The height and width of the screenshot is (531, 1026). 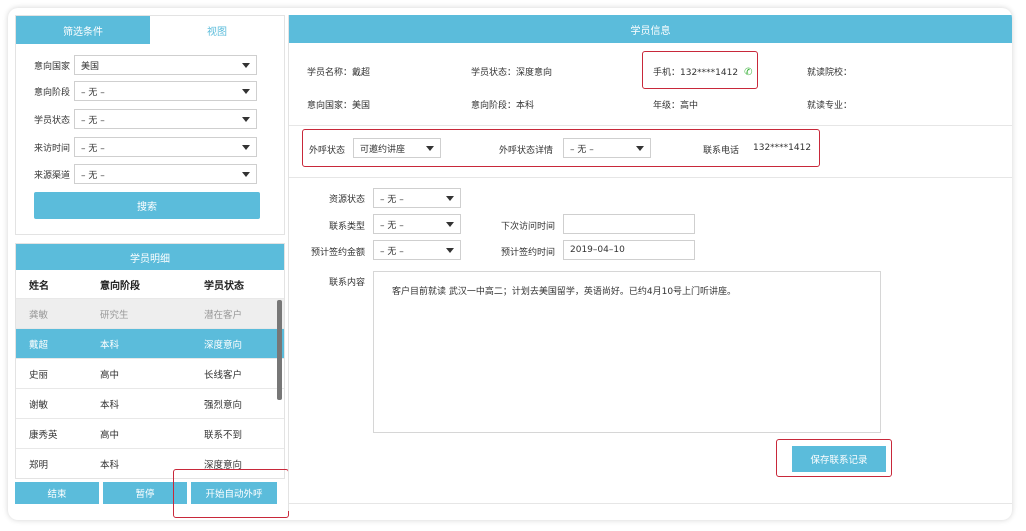 What do you see at coordinates (223, 345) in the screenshot?
I see `cell-status: 深度意向` at bounding box center [223, 345].